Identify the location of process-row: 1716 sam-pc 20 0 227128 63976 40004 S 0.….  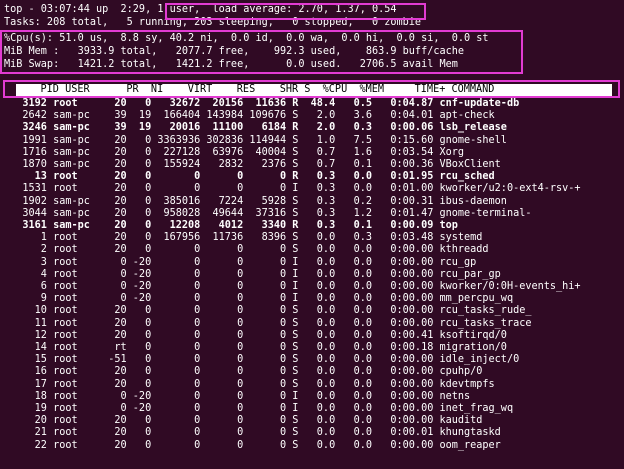
(234, 152).